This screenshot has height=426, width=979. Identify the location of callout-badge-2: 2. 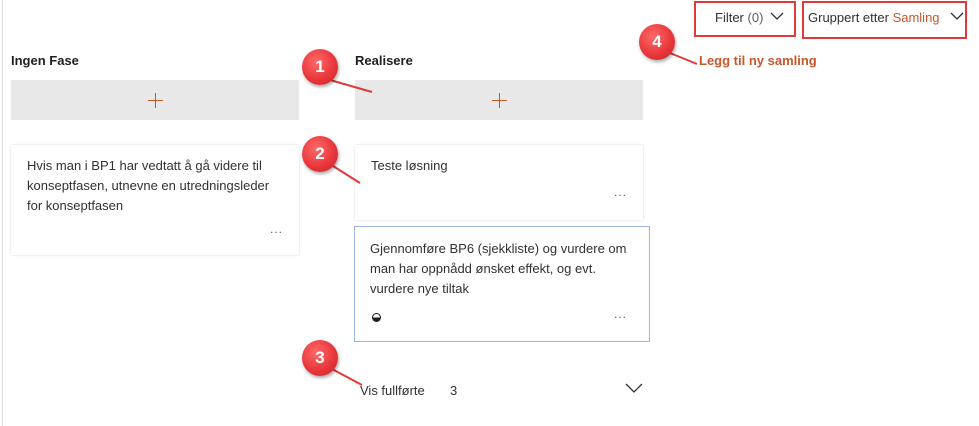
(320, 154).